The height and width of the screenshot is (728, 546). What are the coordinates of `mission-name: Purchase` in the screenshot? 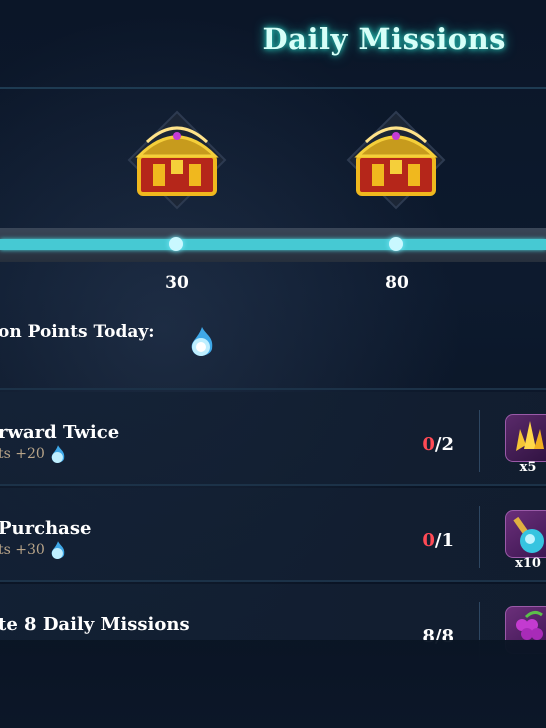 It's located at (46, 528).